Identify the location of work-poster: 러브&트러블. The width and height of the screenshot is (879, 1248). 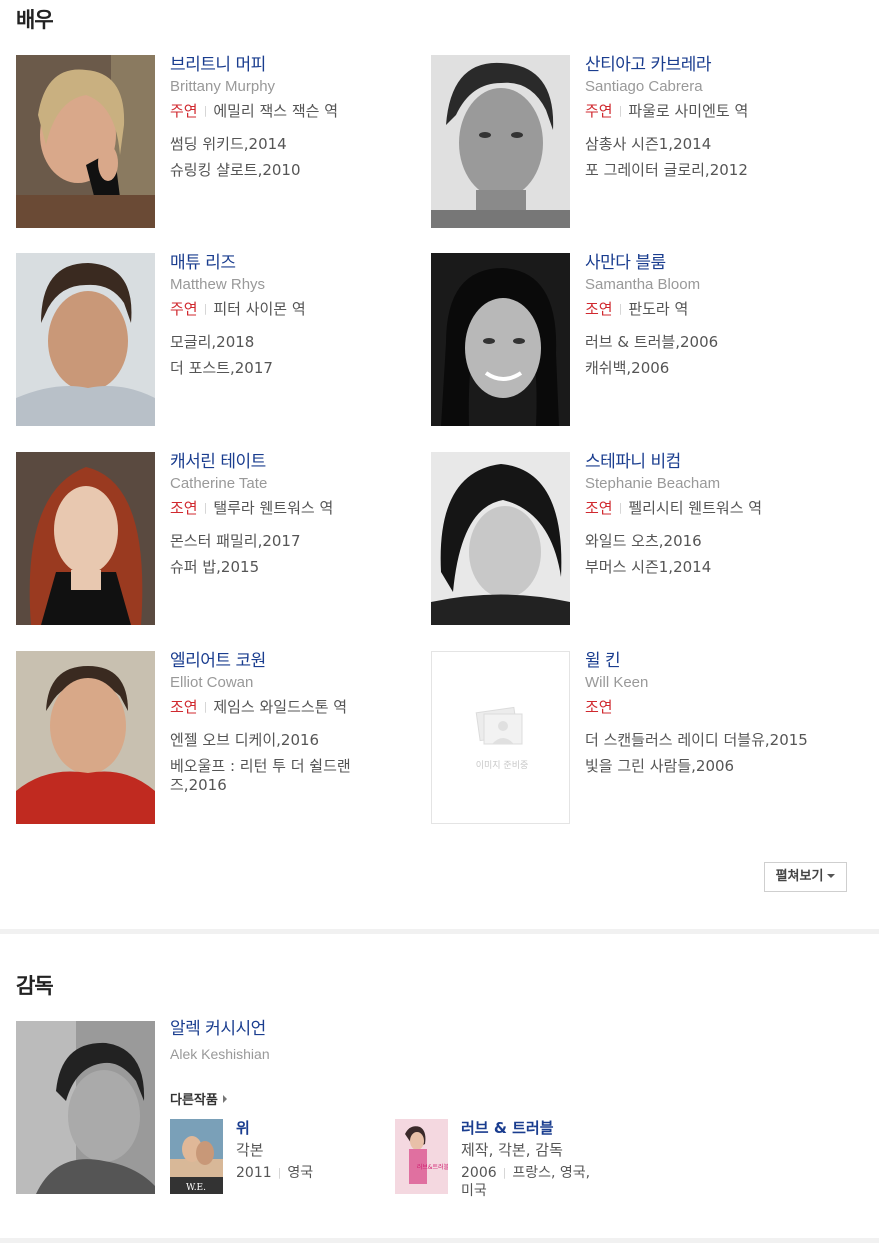
(421, 1156).